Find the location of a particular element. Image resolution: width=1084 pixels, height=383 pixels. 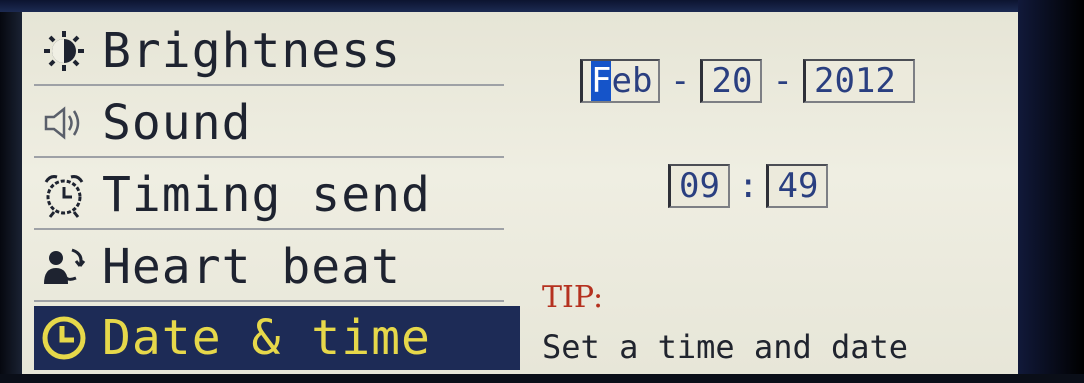

device-bezel-bottom is located at coordinates (542, 378).